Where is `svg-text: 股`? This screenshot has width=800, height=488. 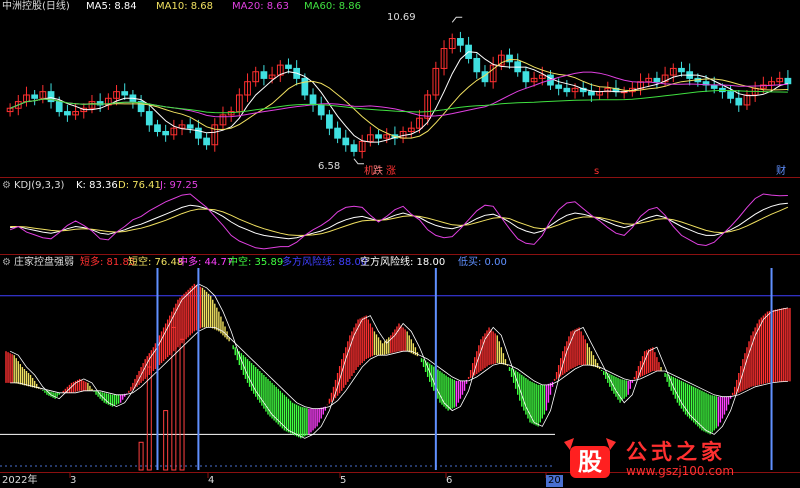 svg-text: 股 is located at coordinates (590, 462).